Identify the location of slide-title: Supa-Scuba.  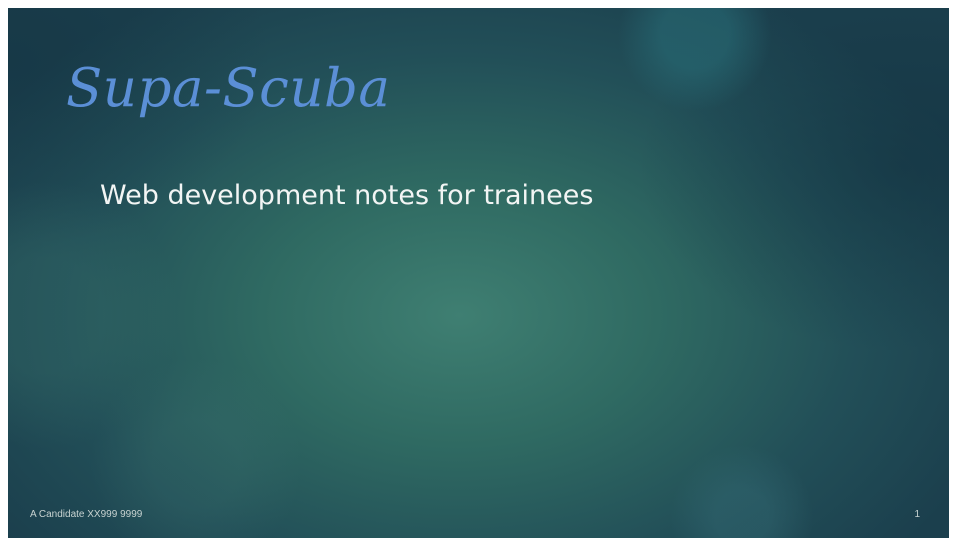
(228, 88).